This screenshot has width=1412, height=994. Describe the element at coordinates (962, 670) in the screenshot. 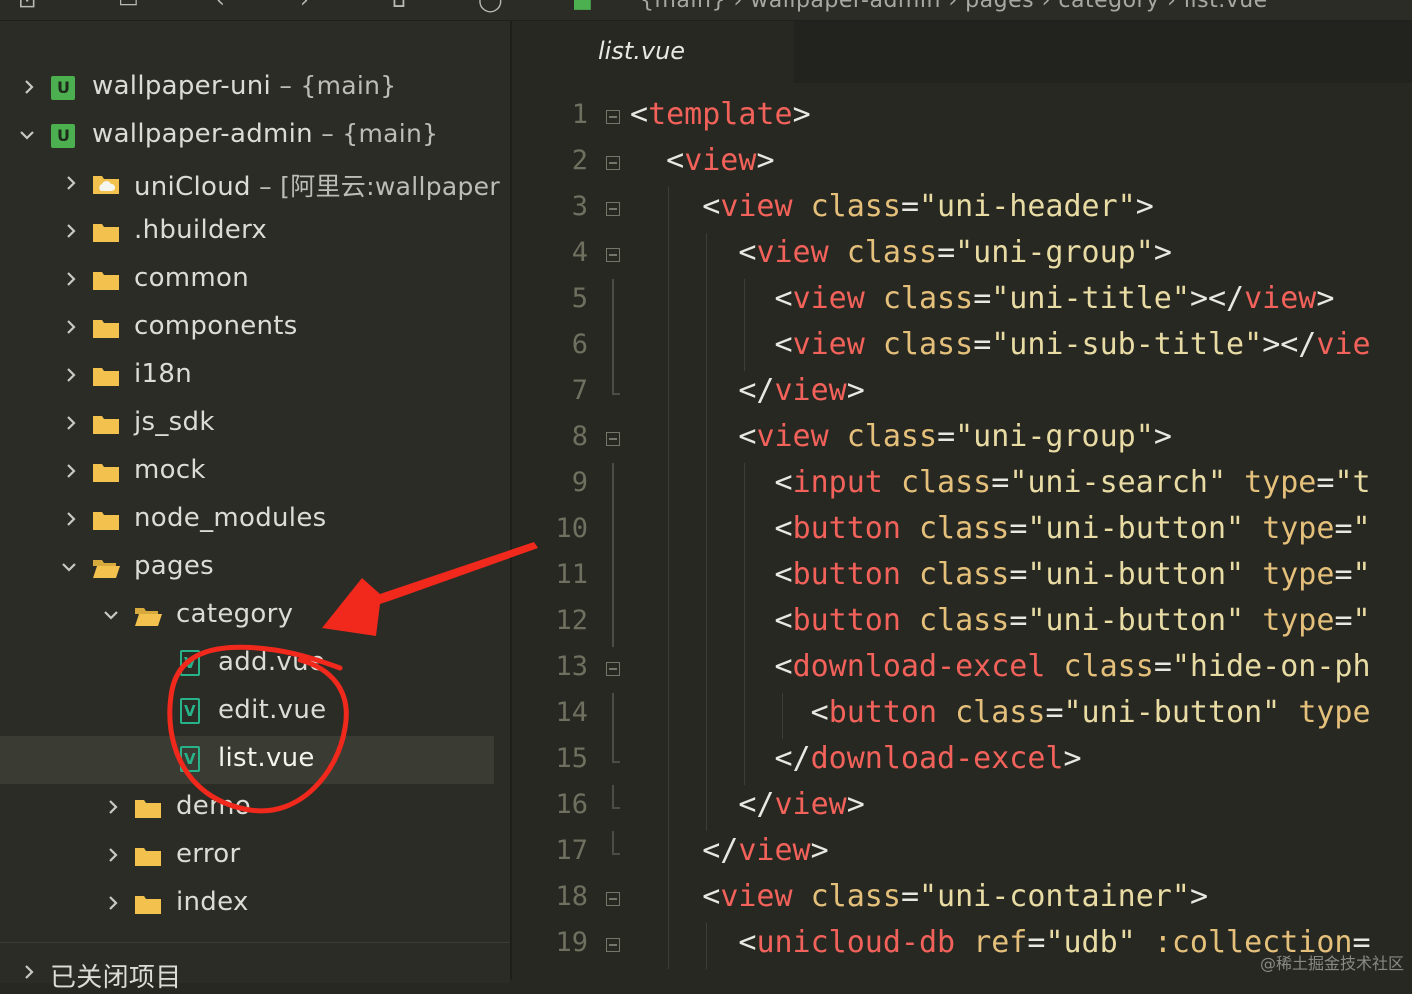

I see `code-line: 13 <download-excel class="hide-on-ph` at that location.